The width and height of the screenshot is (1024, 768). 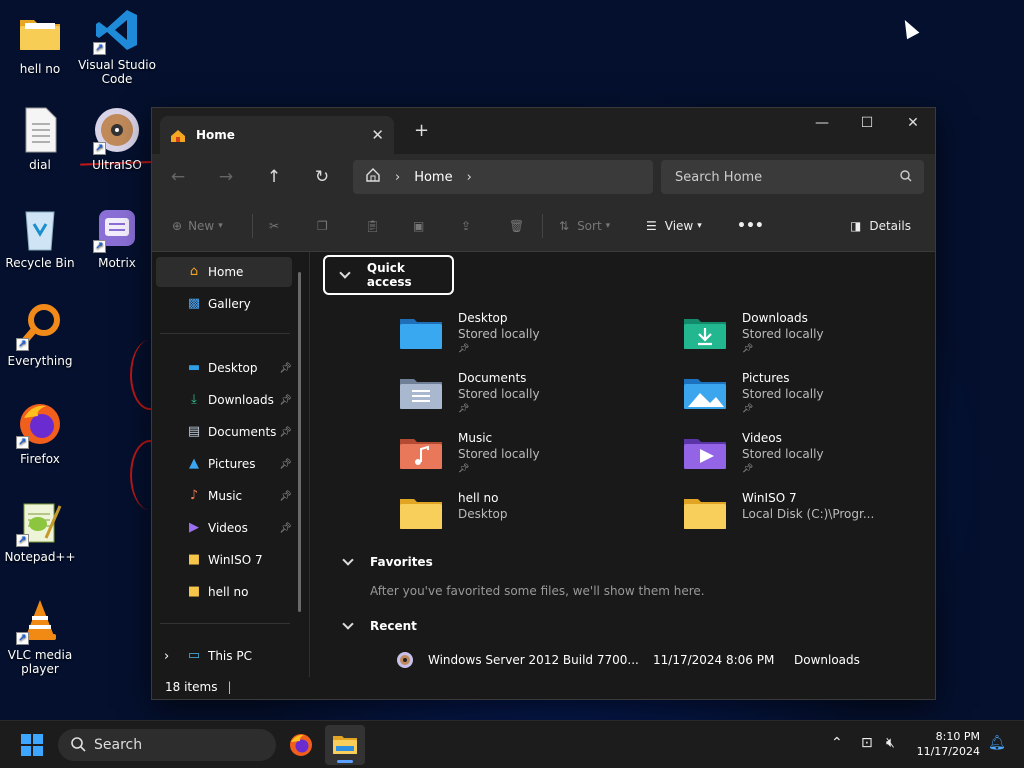 What do you see at coordinates (117, 237) in the screenshot?
I see `desktop-icon-motrix: ↗ Motrix` at bounding box center [117, 237].